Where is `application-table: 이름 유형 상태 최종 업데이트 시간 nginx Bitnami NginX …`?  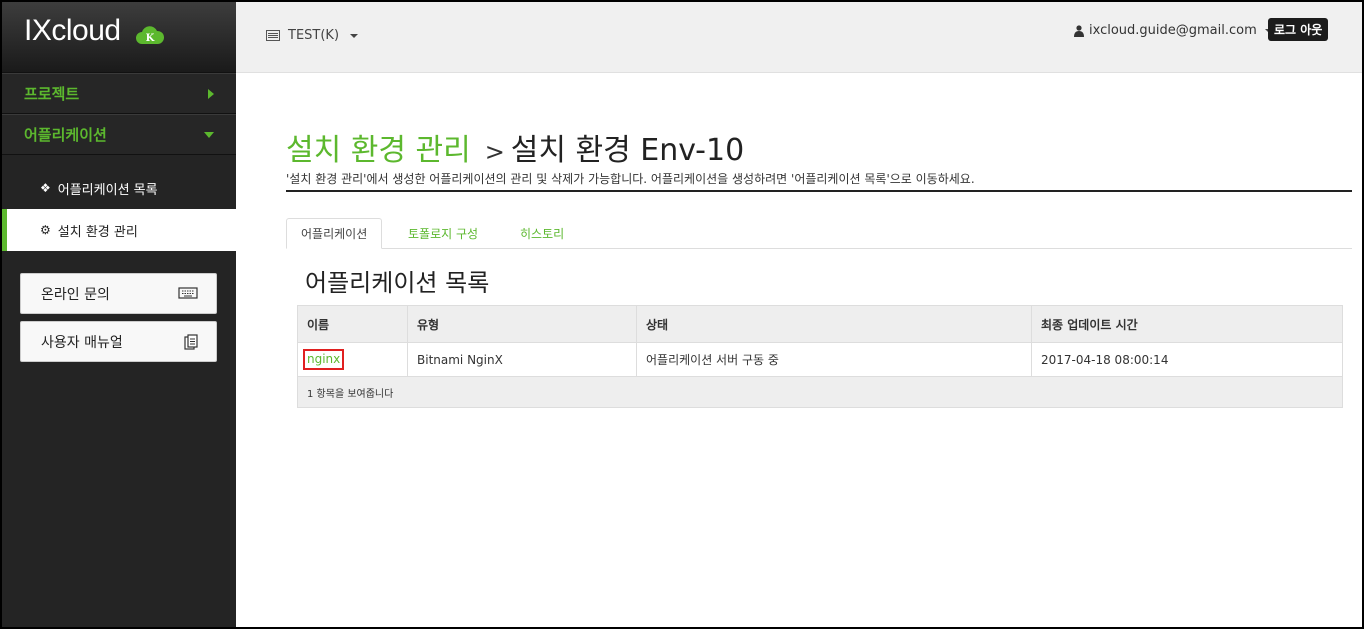
application-table: 이름 유형 상태 최종 업데이트 시간 nginx Bitnami NginX … is located at coordinates (820, 356).